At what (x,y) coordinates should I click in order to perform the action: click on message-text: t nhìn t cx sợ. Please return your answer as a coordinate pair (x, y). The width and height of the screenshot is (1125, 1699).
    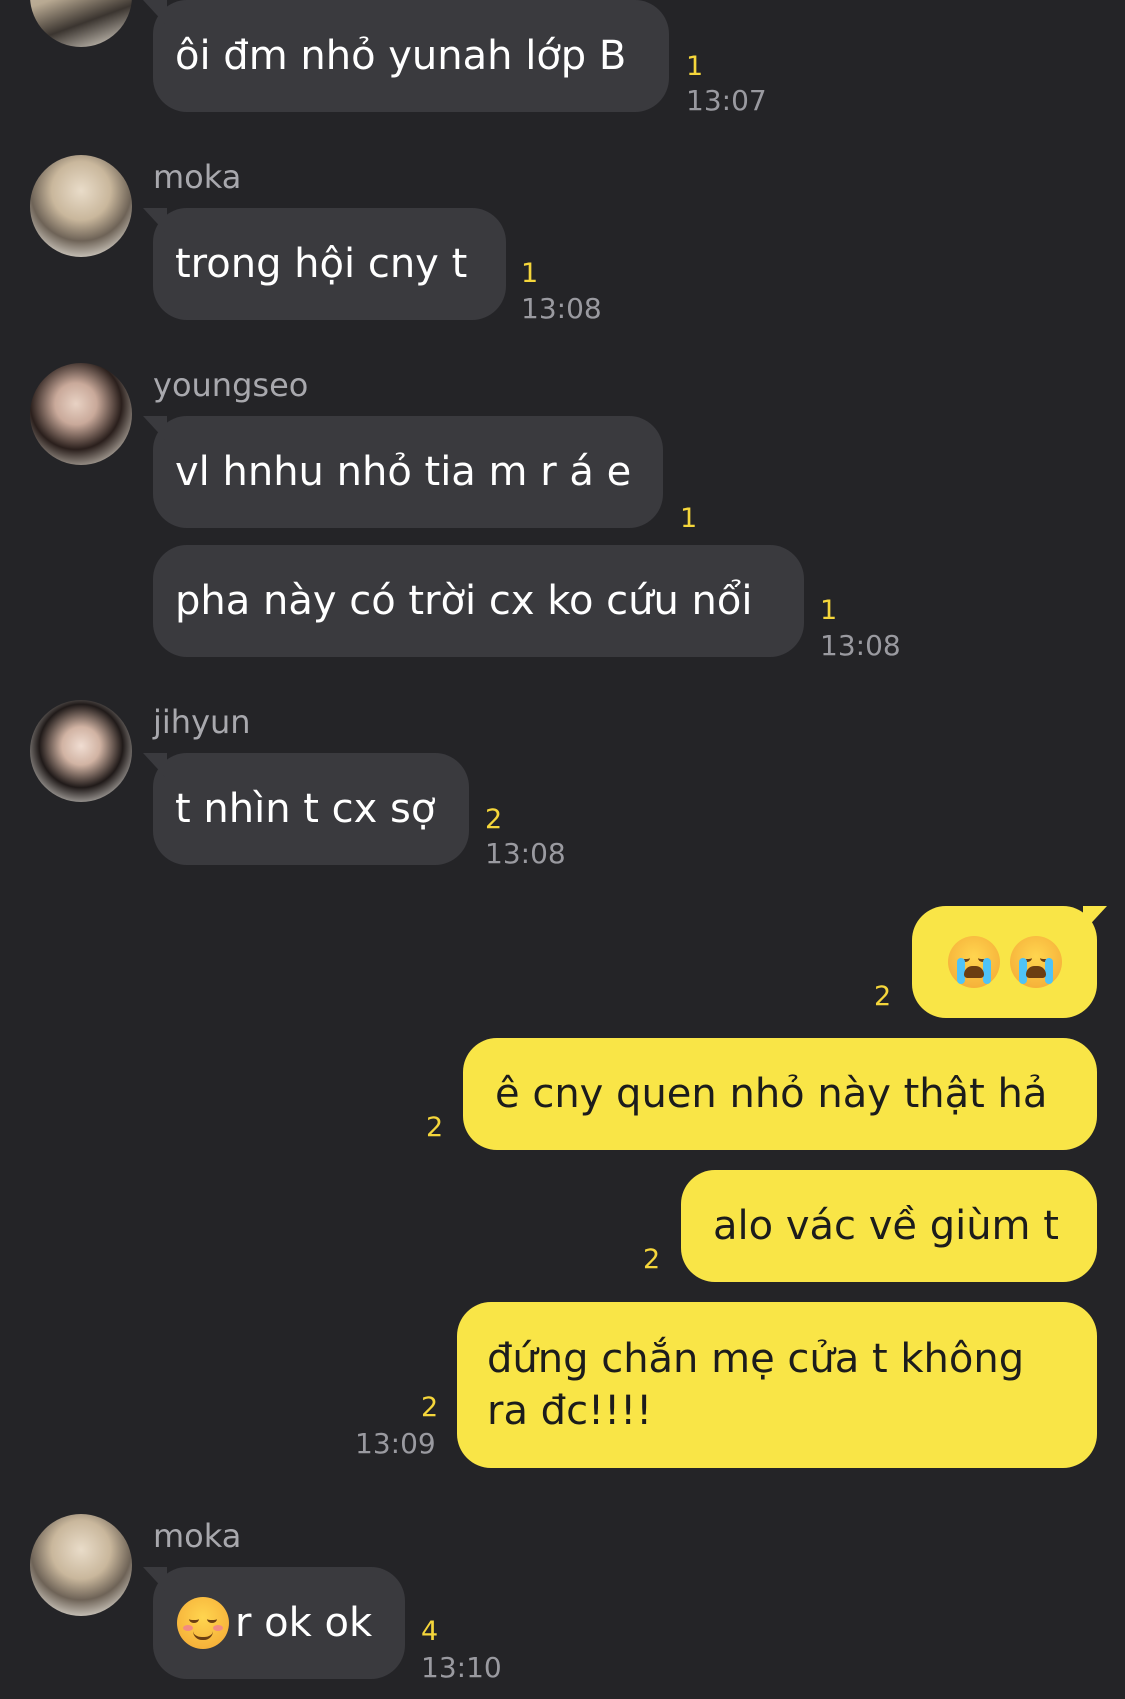
    Looking at the image, I should click on (305, 809).